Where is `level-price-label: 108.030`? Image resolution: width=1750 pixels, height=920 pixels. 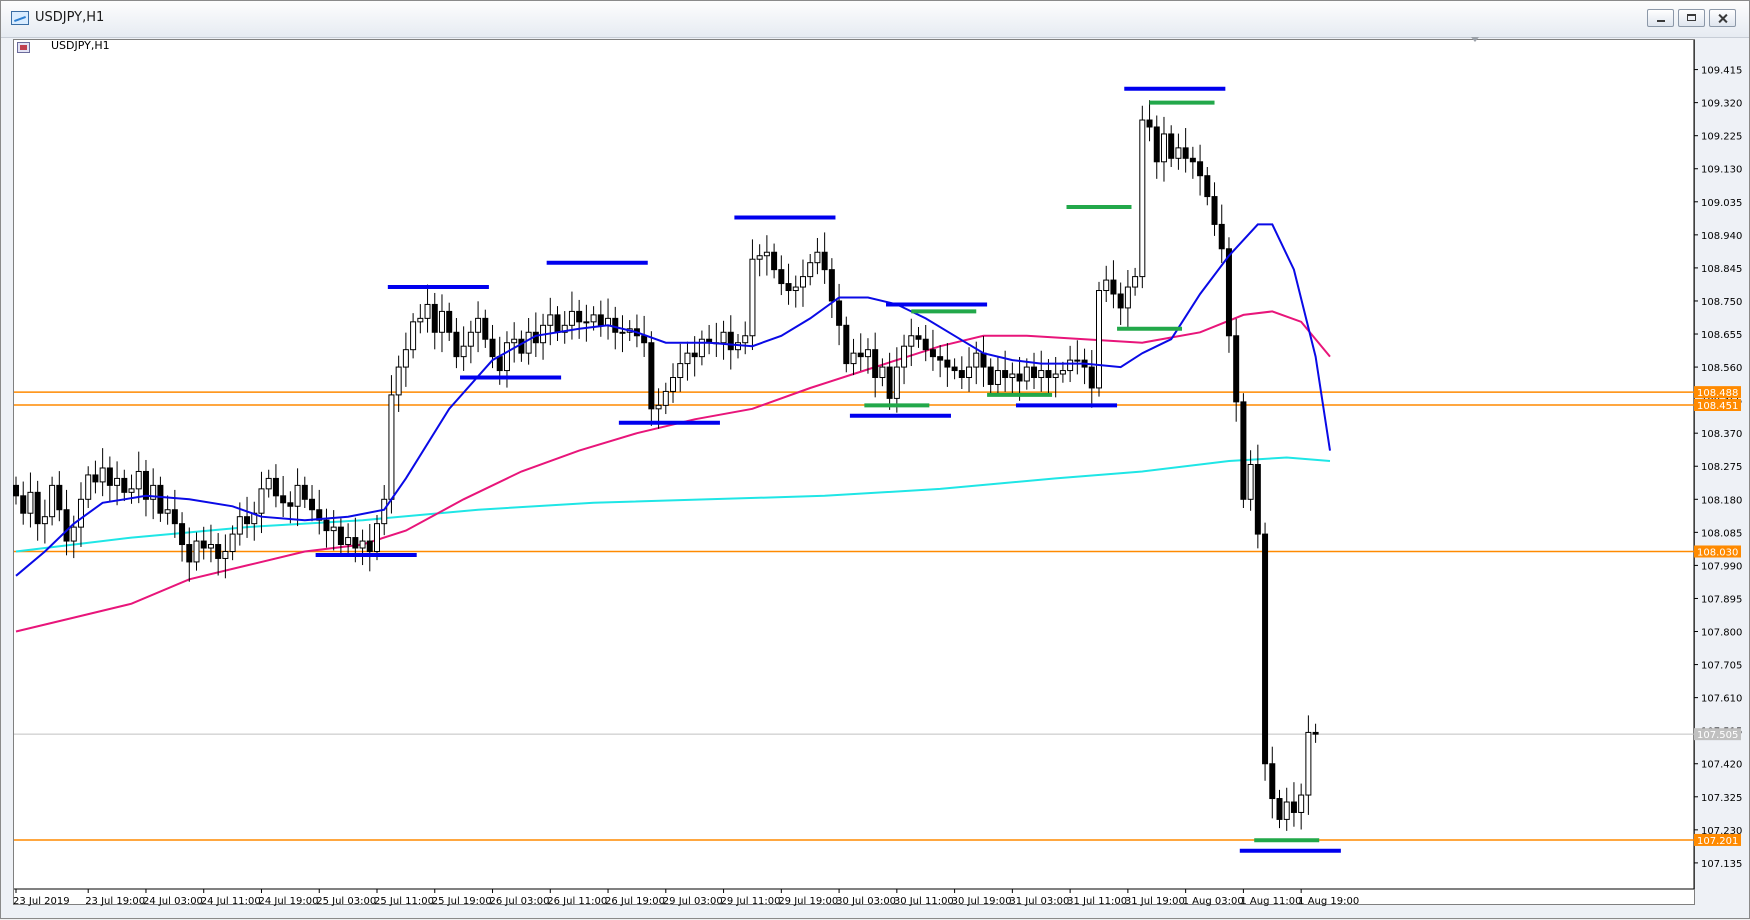
level-price-label: 108.030 is located at coordinates (1717, 552).